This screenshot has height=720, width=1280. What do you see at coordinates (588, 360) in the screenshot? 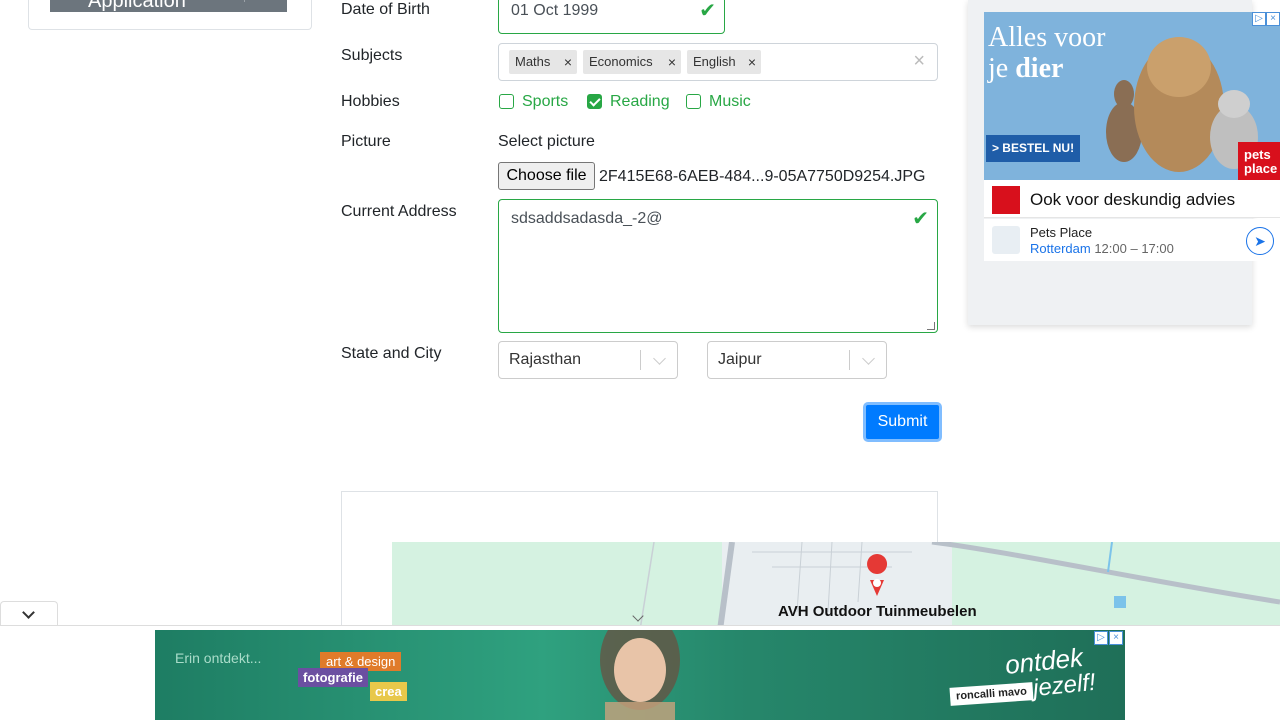
I see `state-select: Rajasthan` at bounding box center [588, 360].